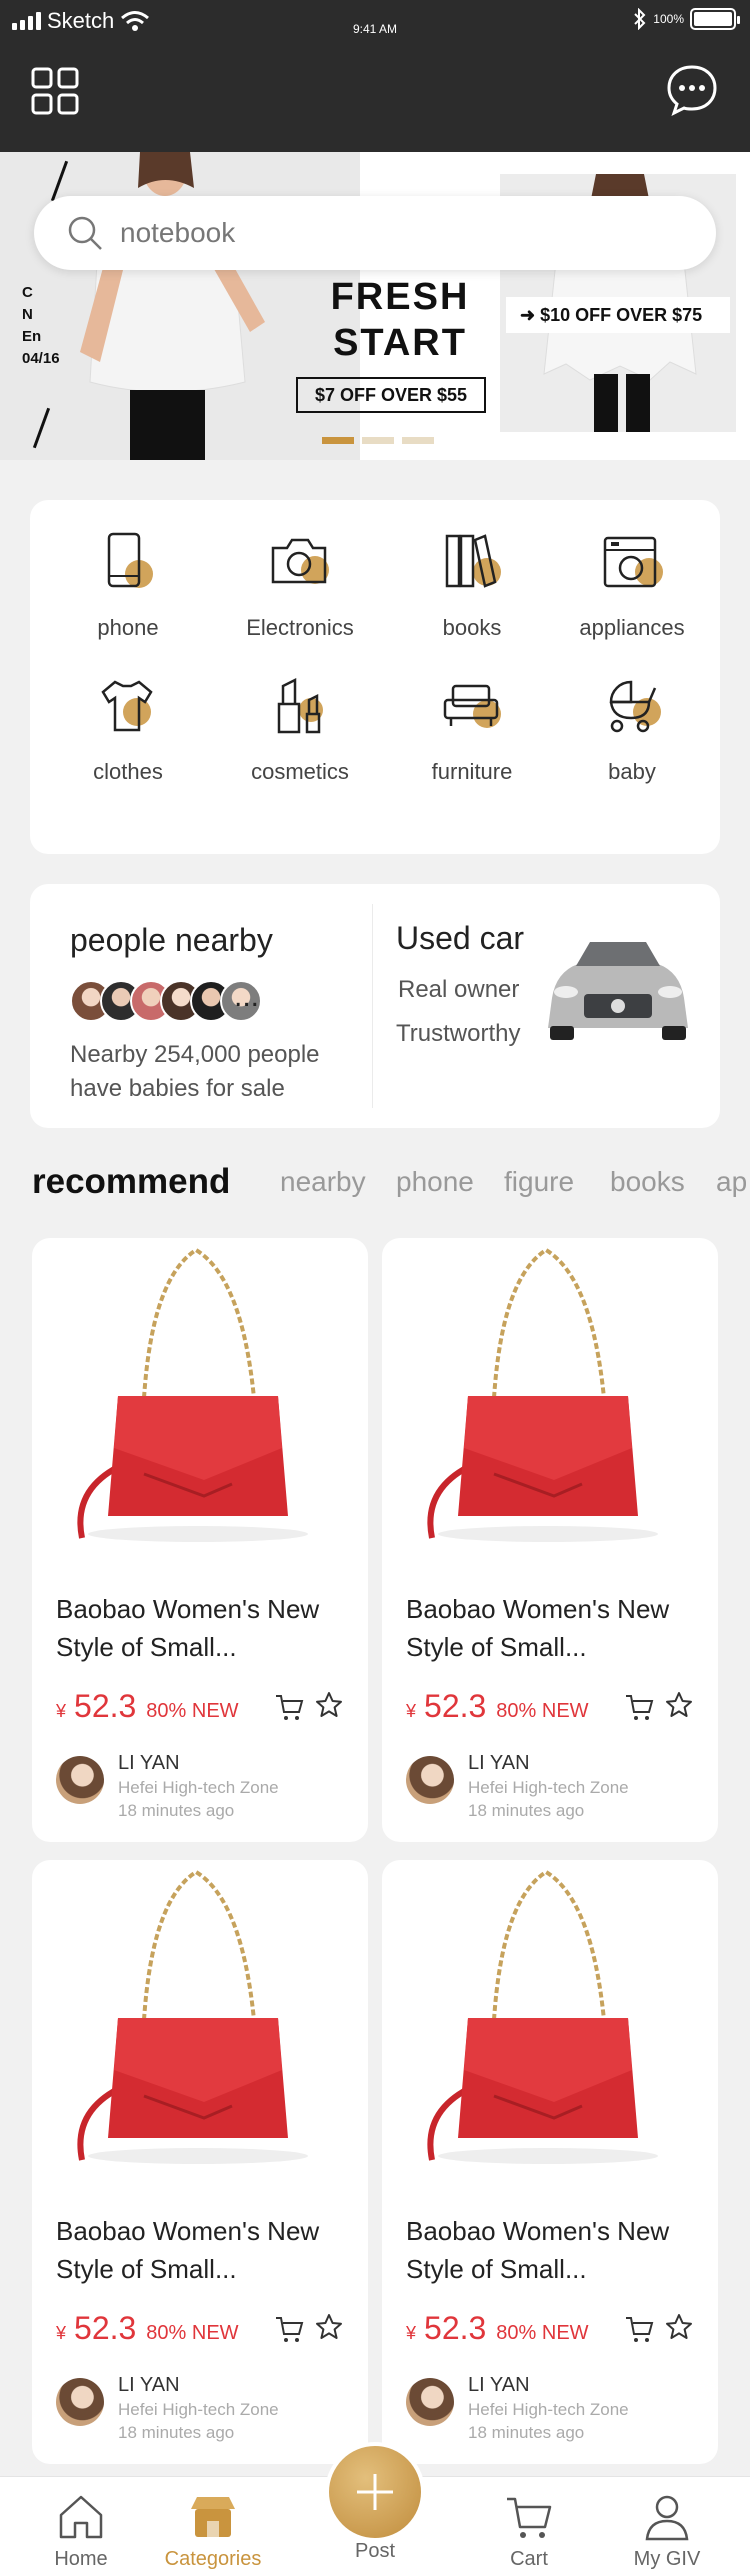 The height and width of the screenshot is (2571, 750). I want to click on phone-icon, so click(130, 560).